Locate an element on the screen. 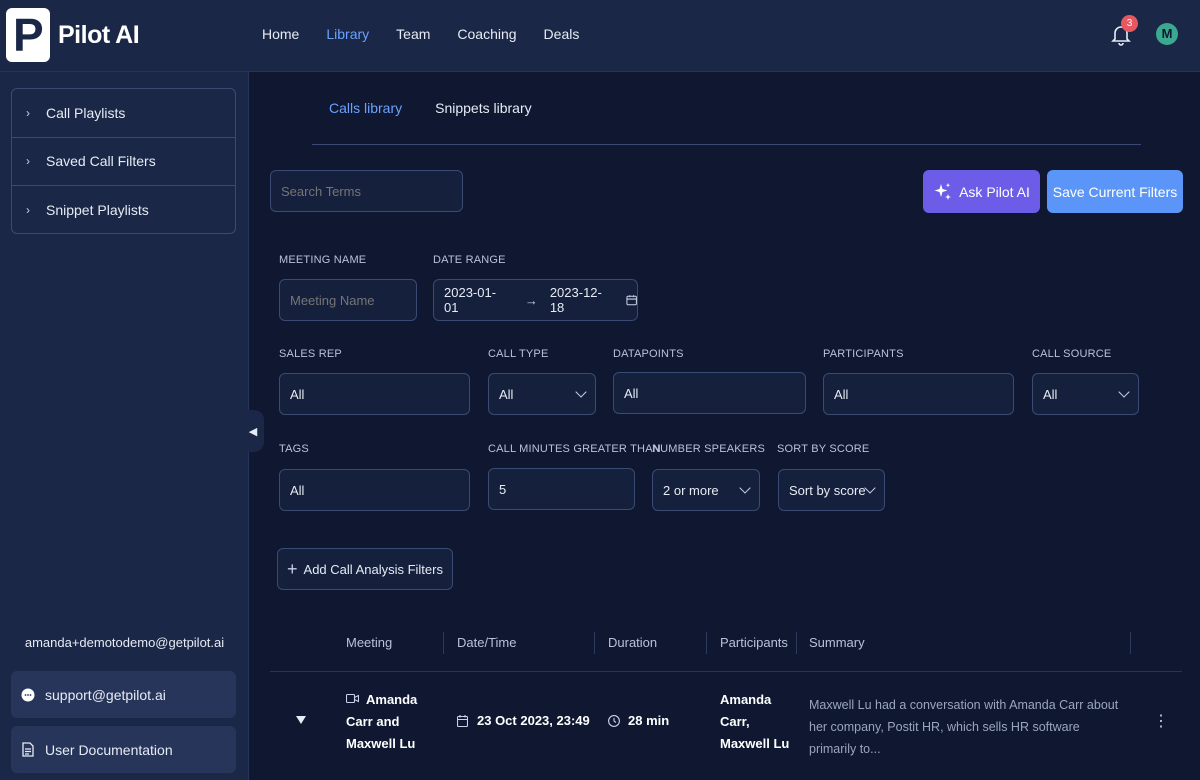 Image resolution: width=1200 pixels, height=780 pixels. datapoints-label: DATAPOINTS is located at coordinates (648, 354).